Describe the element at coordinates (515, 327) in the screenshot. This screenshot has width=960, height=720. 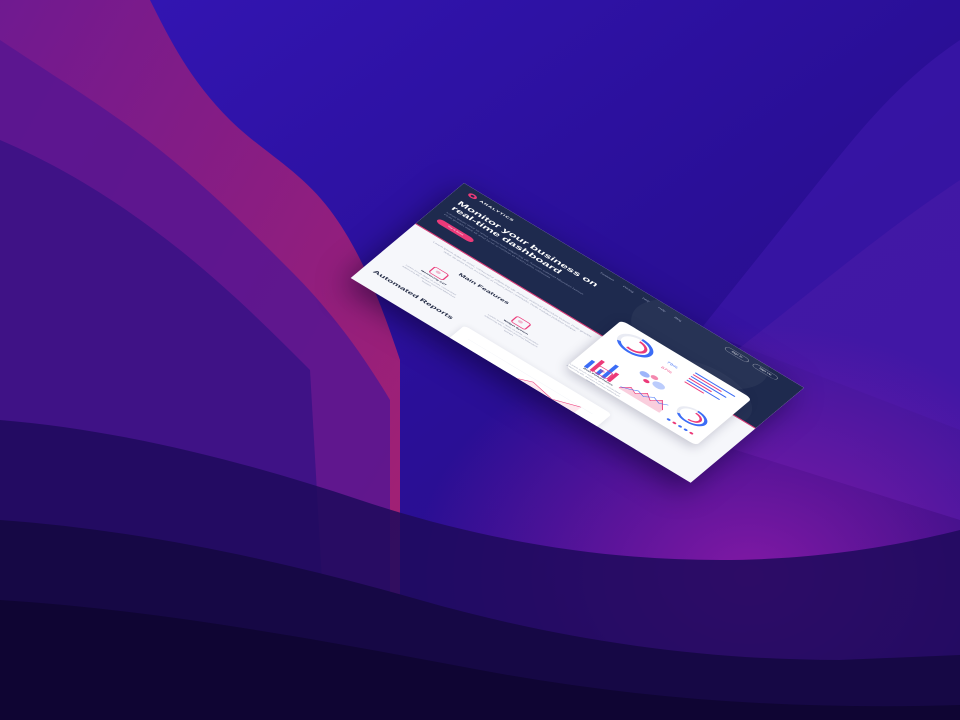
I see `feature-name: Widget System` at that location.